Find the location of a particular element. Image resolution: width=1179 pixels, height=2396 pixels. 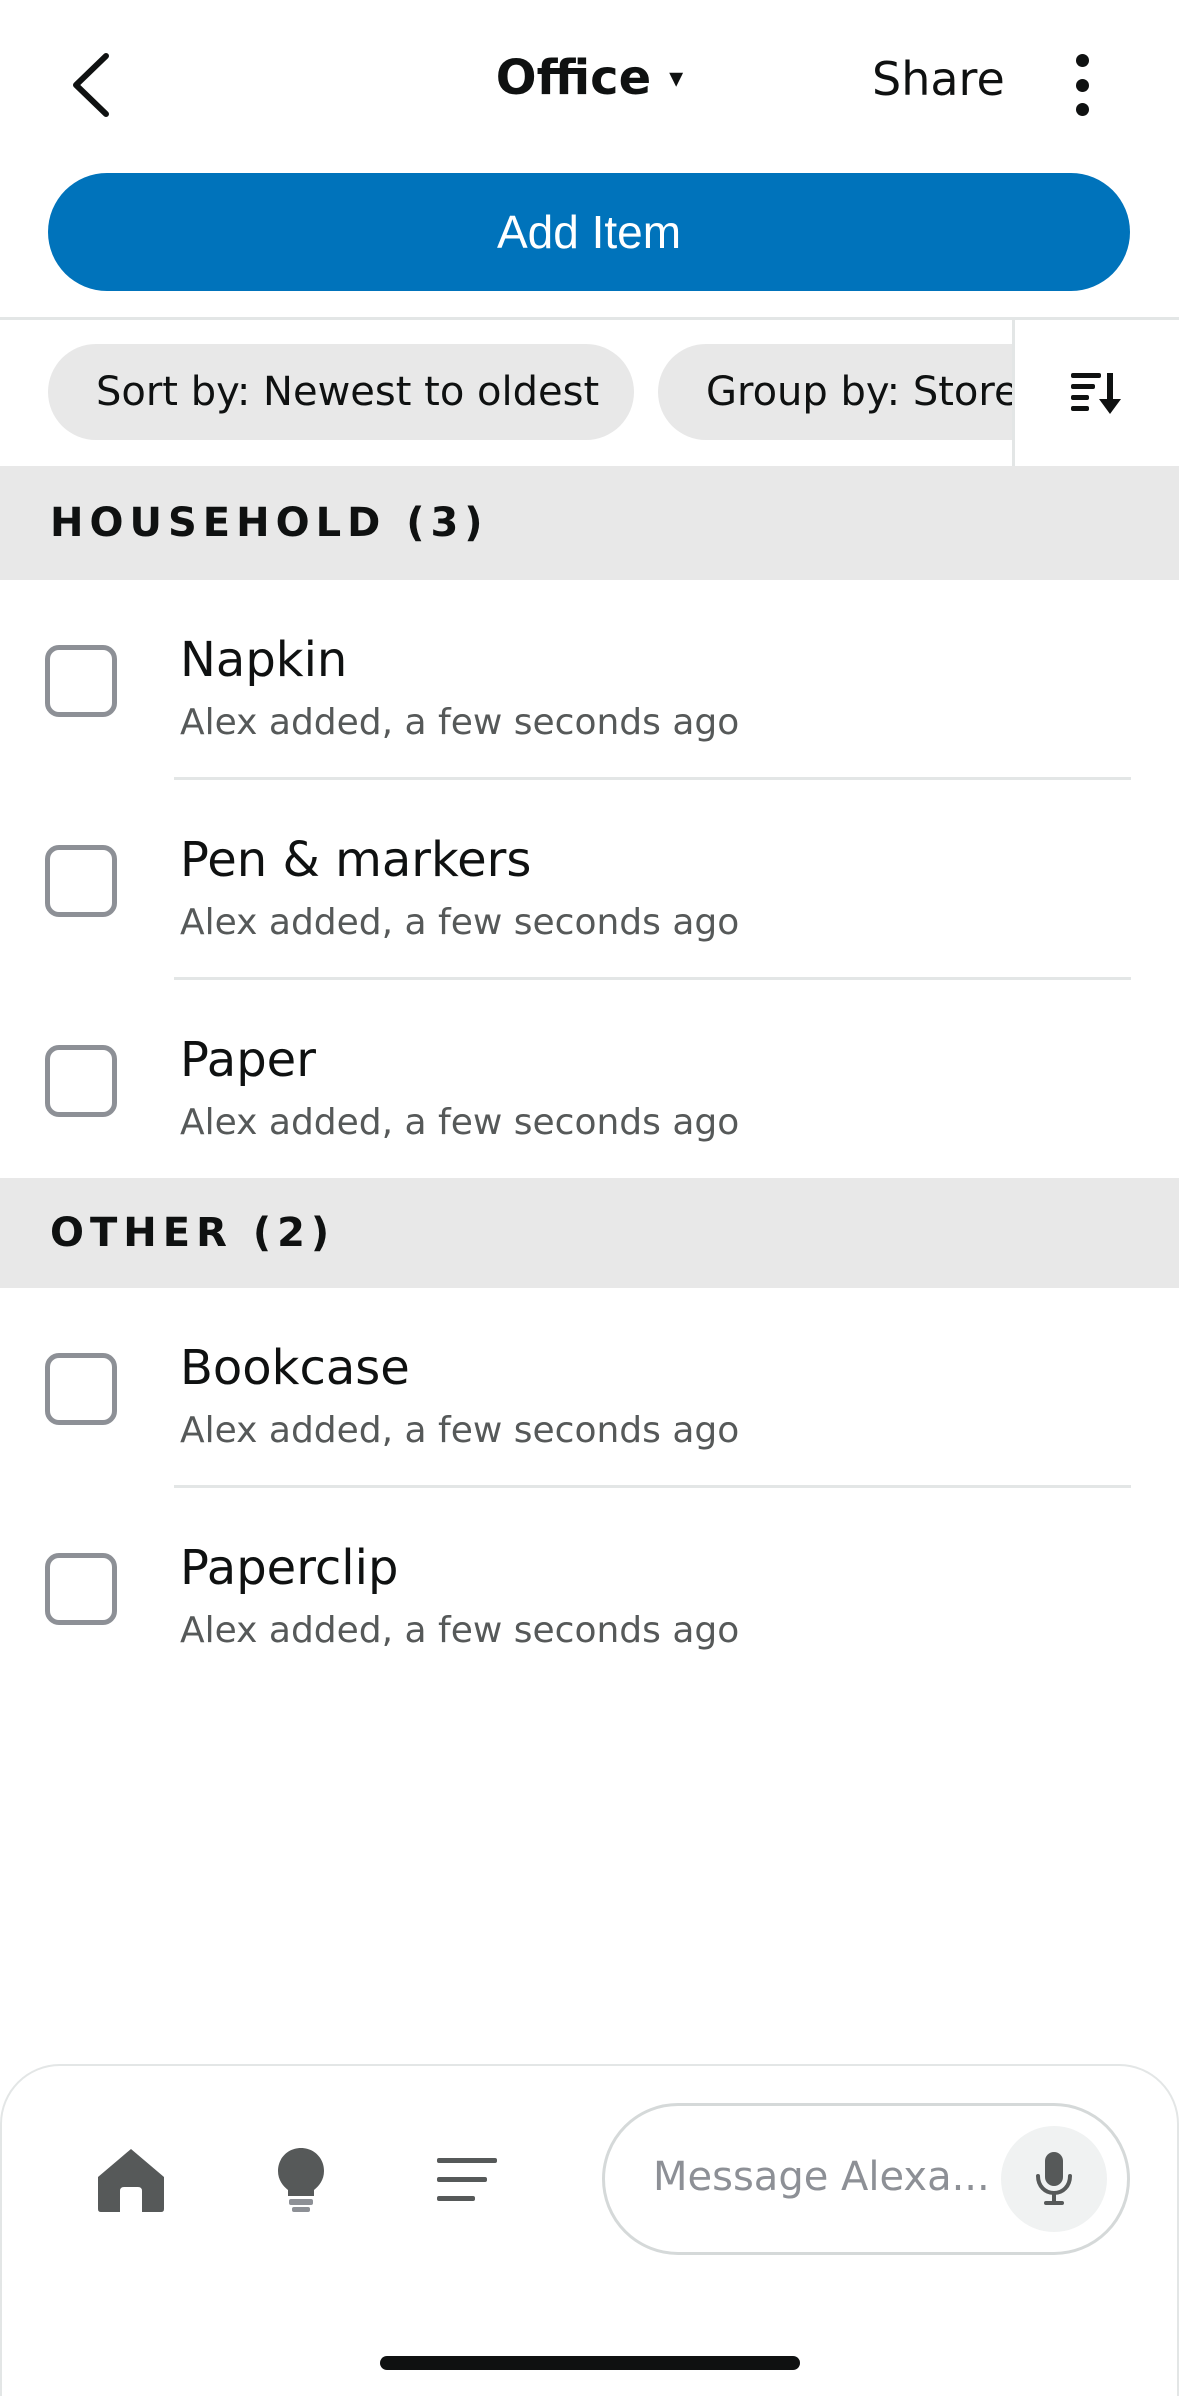

section-header-other: OTHER (2) is located at coordinates (589, 1233).